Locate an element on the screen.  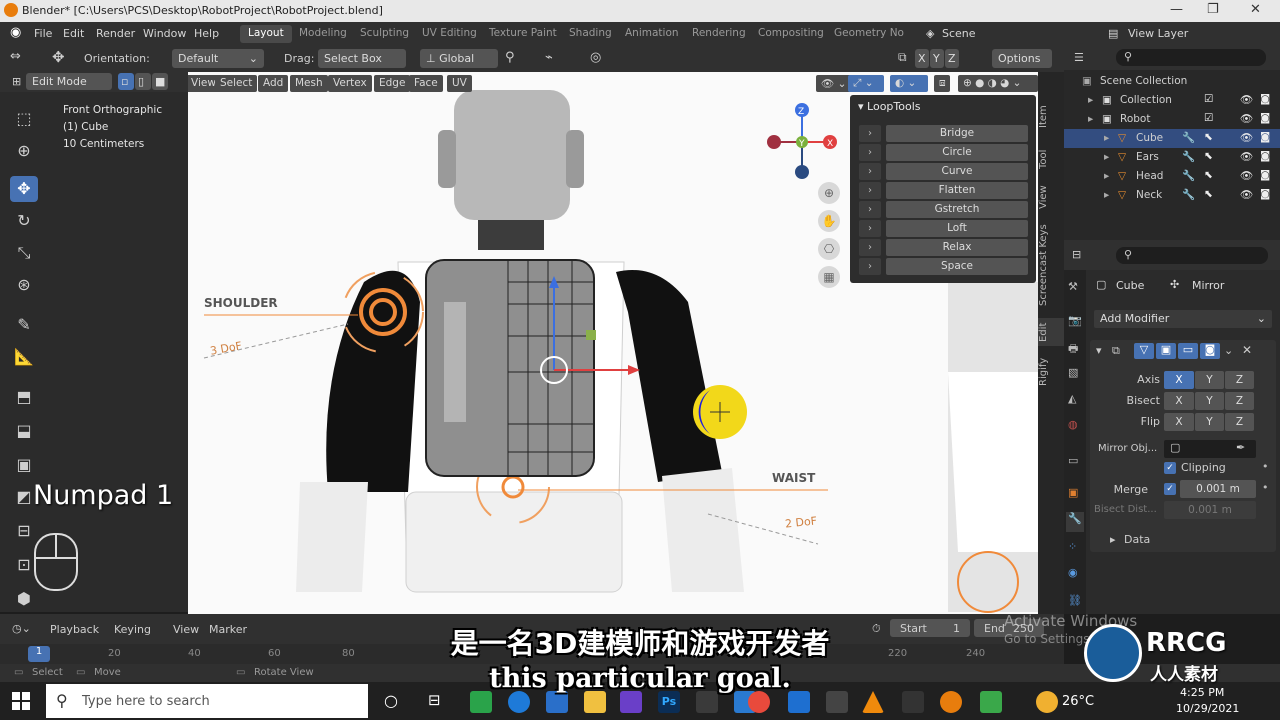
mirror-axis-z: Z is located at coordinates (1239, 380).